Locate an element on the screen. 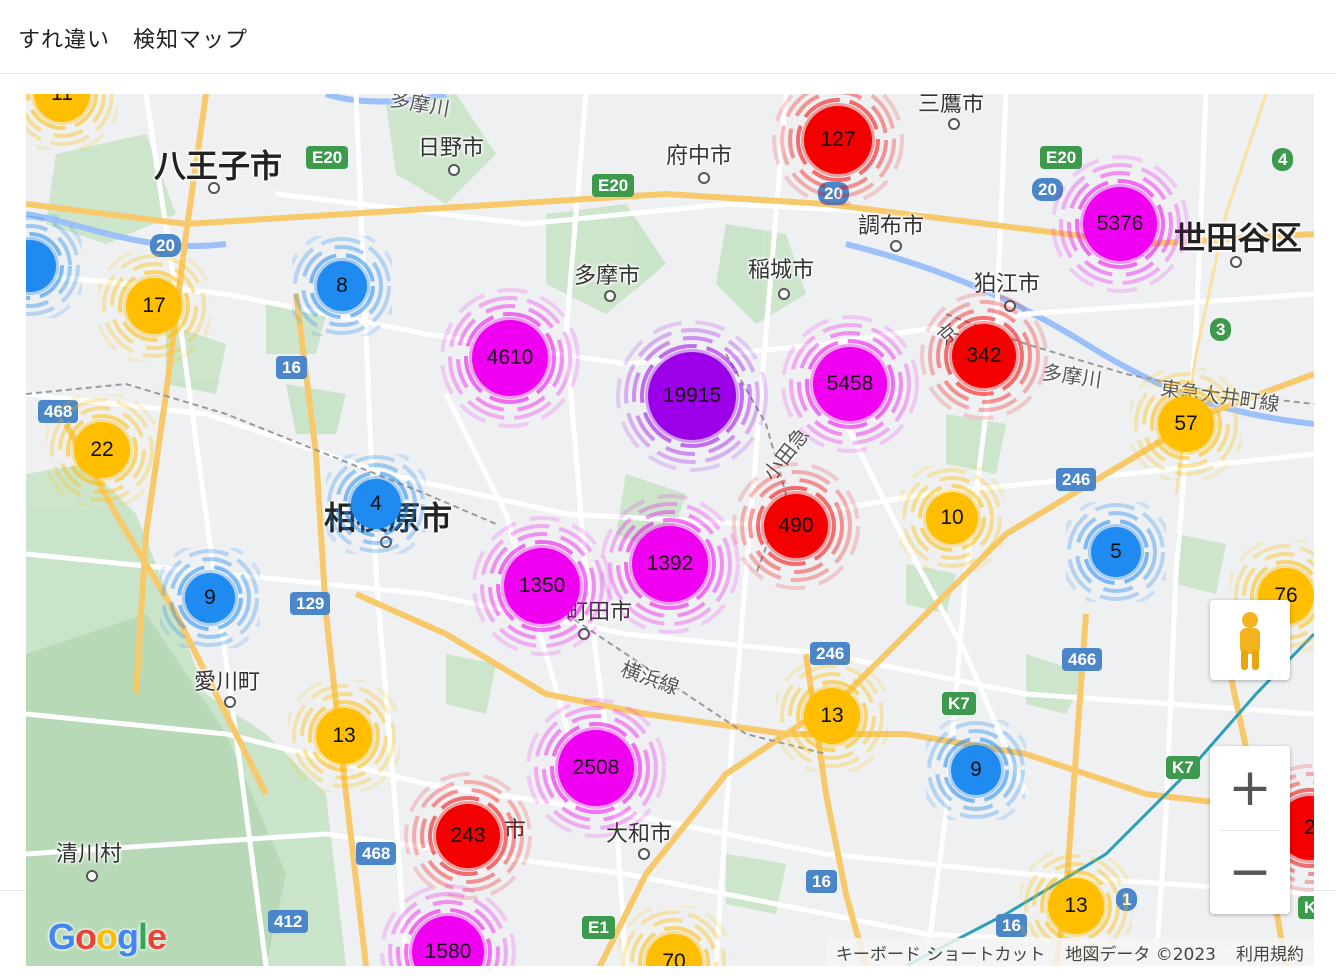  route-shield: 4 is located at coordinates (1283, 159).